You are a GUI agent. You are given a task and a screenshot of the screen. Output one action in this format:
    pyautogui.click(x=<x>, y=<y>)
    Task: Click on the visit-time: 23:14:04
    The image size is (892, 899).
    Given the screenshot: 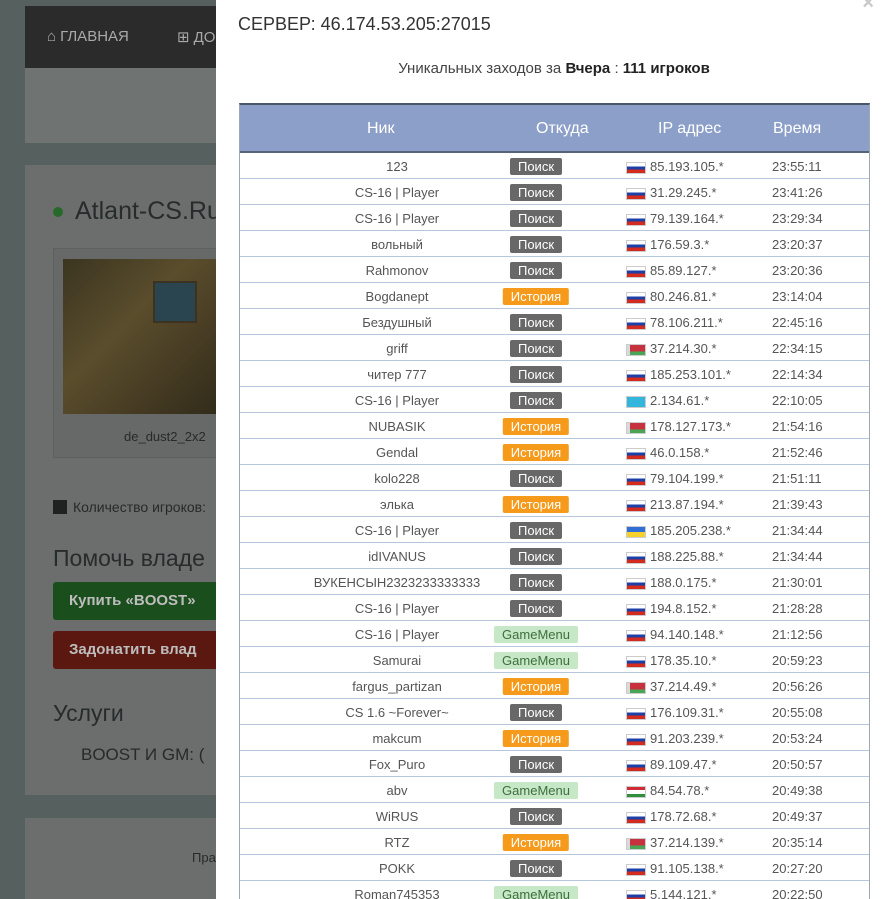 What is the action you would take?
    pyautogui.click(x=797, y=296)
    